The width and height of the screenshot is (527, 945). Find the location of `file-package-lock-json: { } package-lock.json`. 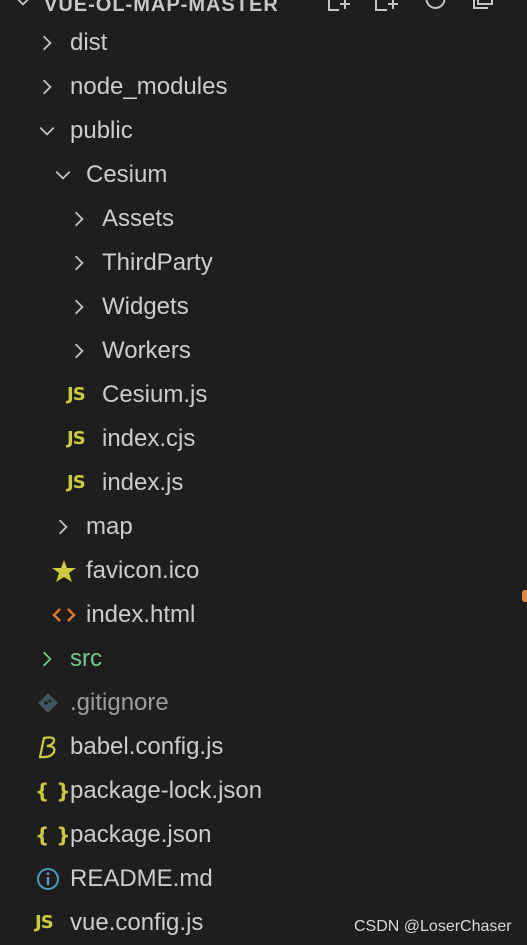

file-package-lock-json: { } package-lock.json is located at coordinates (263, 791).